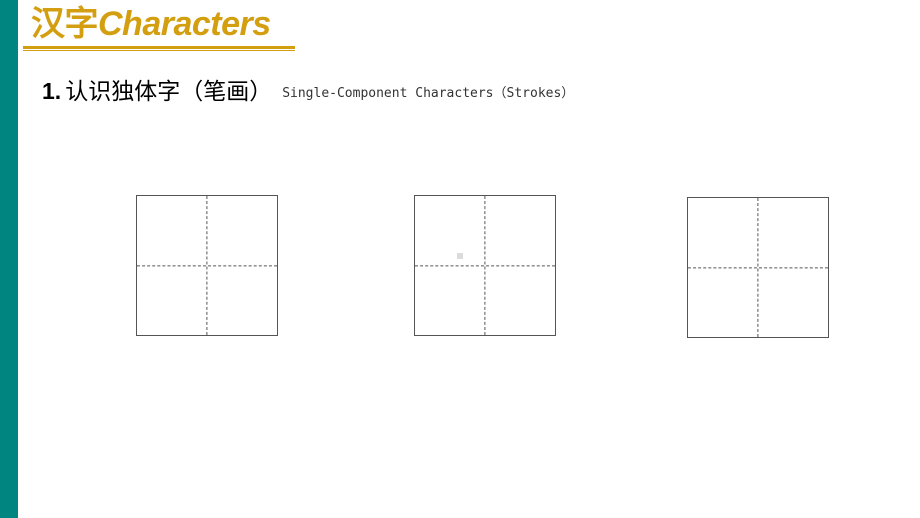  I want to click on slide-title-chinese: 汉字, so click(65, 24).